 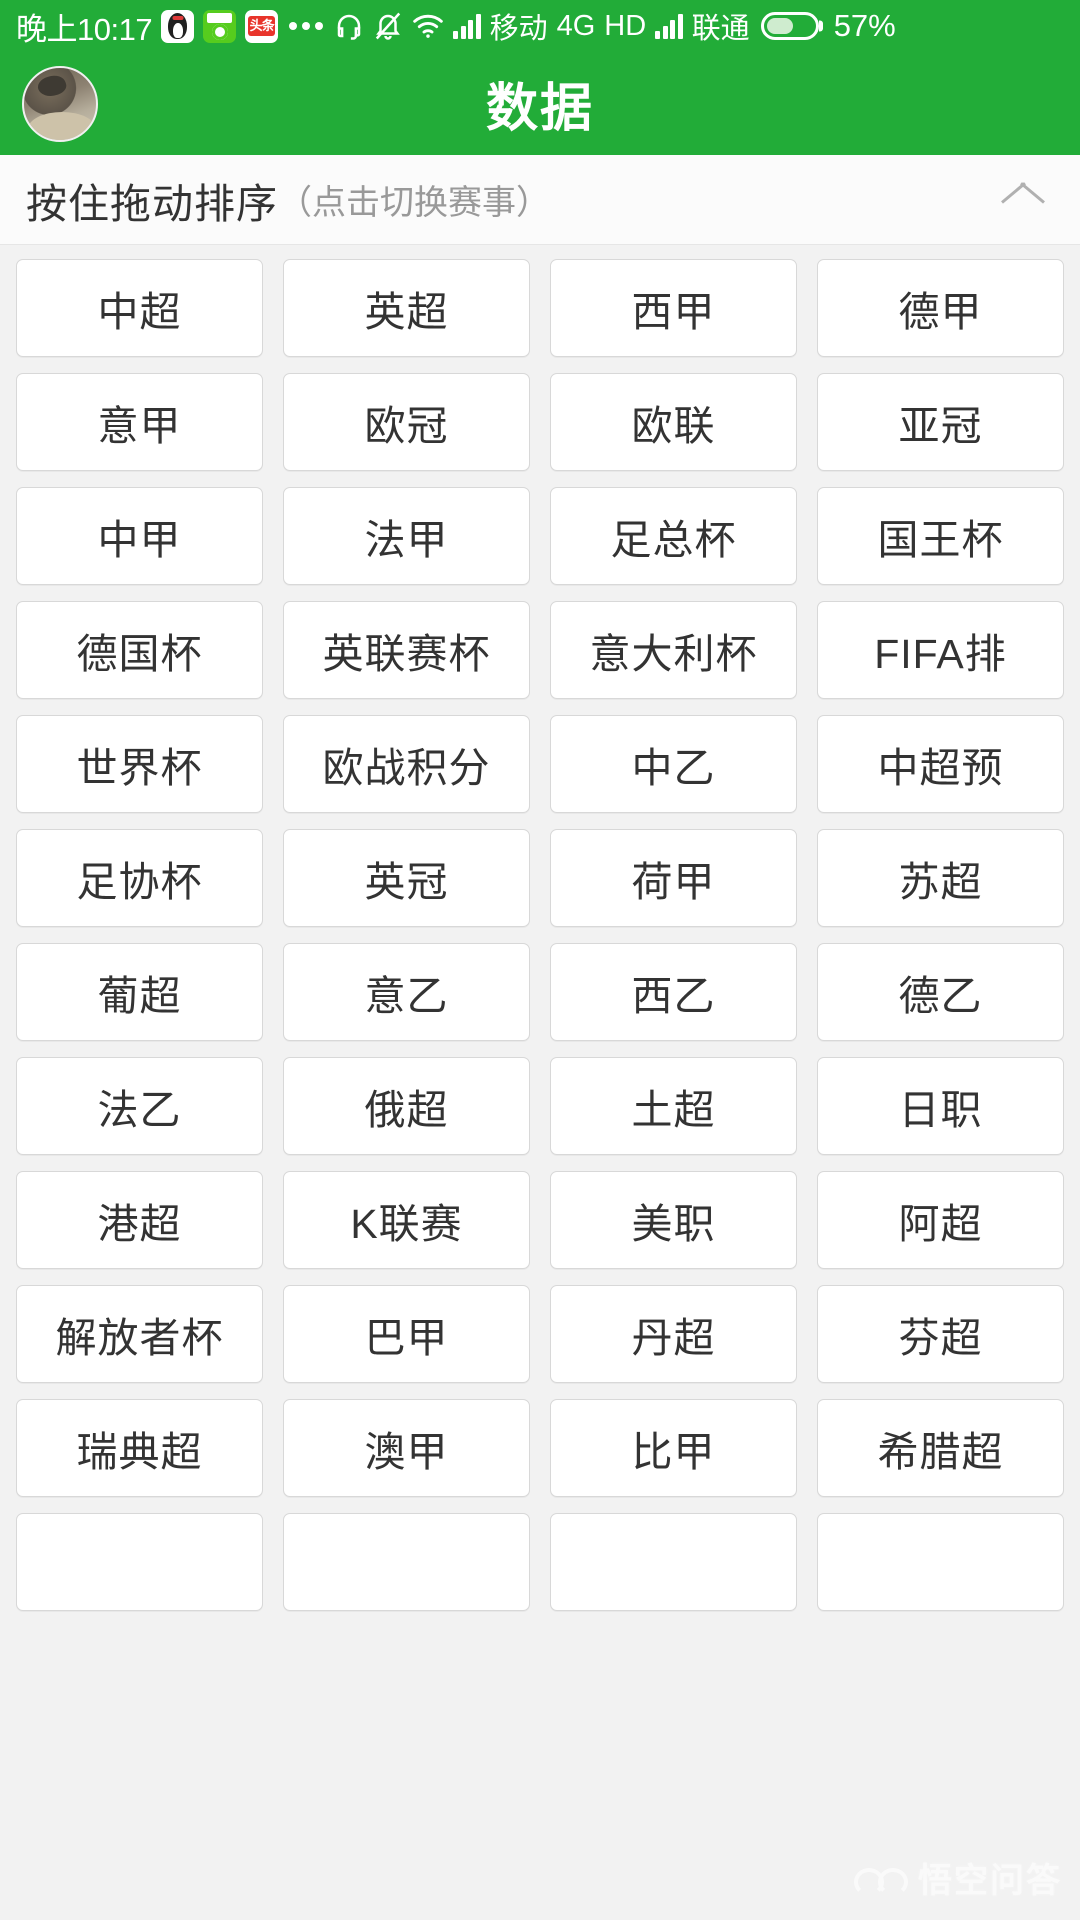 I want to click on league-cell: 英超, so click(x=406, y=308).